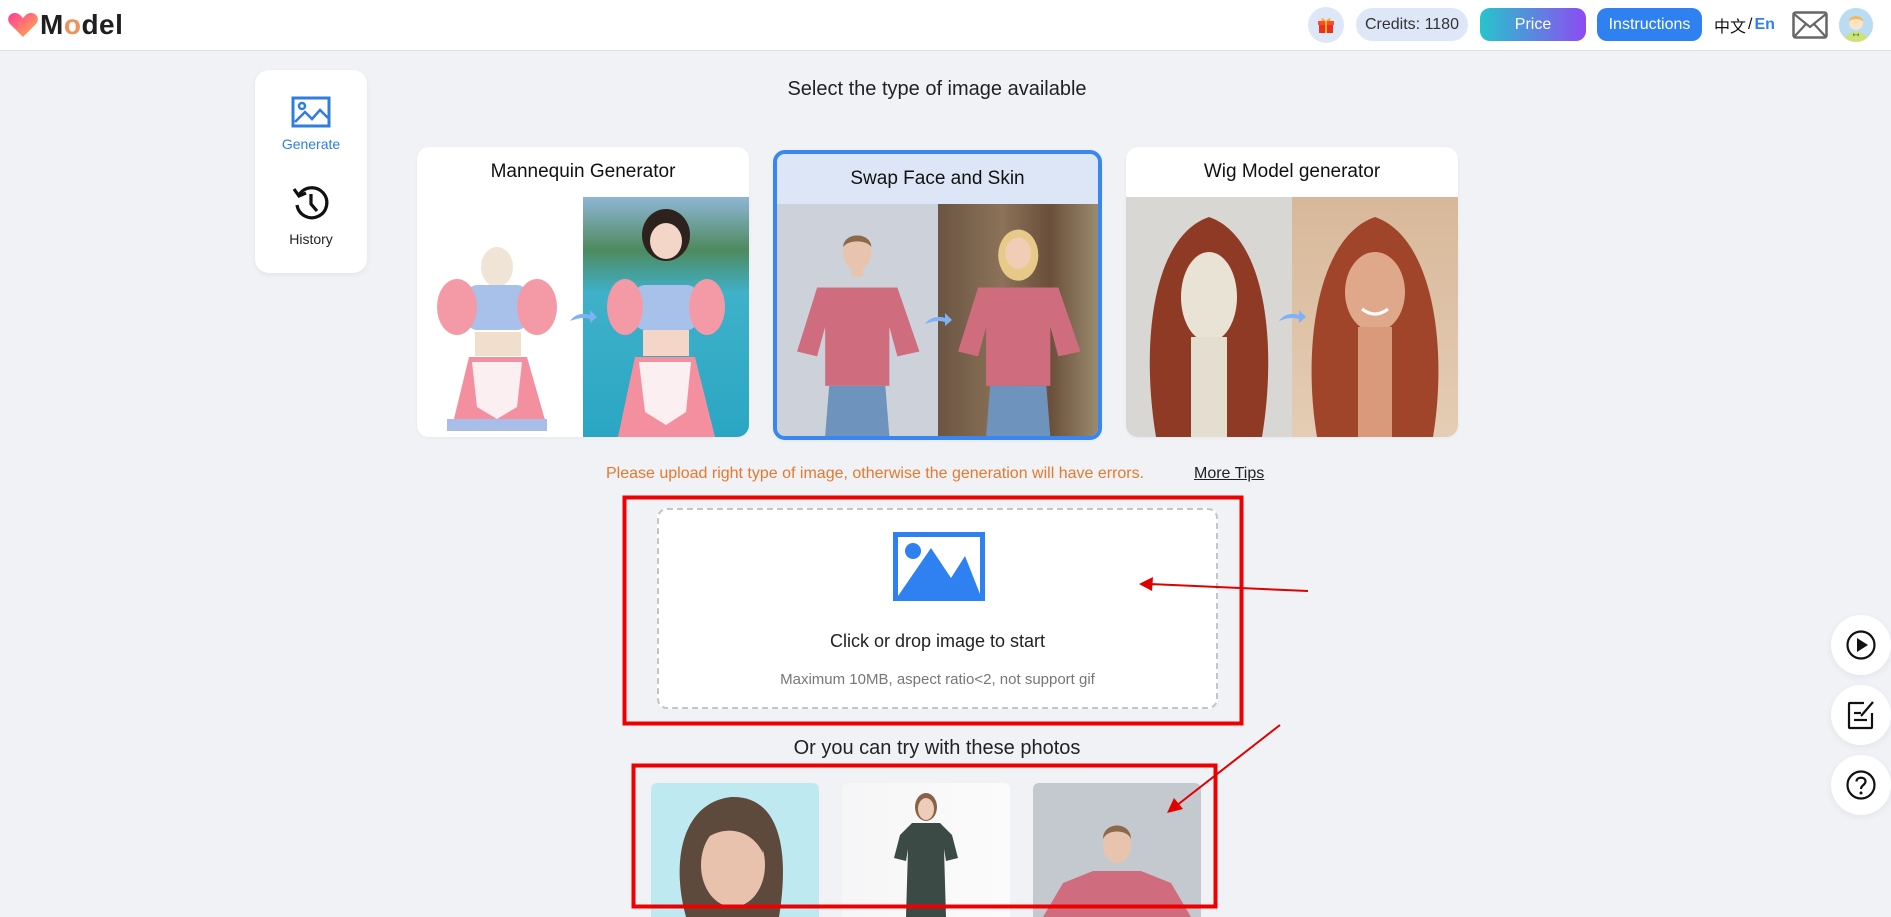 The image size is (1891, 917). I want to click on instructions-button: Instructions, so click(1649, 24).